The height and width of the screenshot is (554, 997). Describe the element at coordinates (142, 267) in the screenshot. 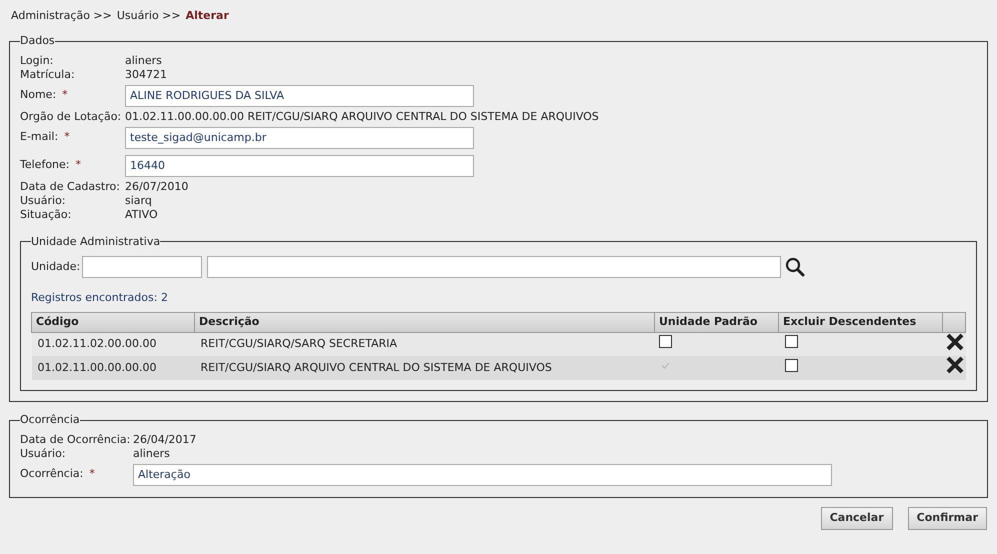

I see `code-field` at that location.